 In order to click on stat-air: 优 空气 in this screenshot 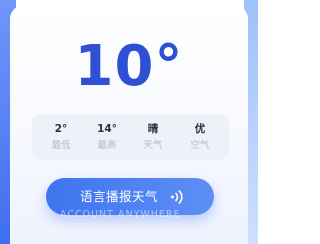, I will do `click(200, 137)`.